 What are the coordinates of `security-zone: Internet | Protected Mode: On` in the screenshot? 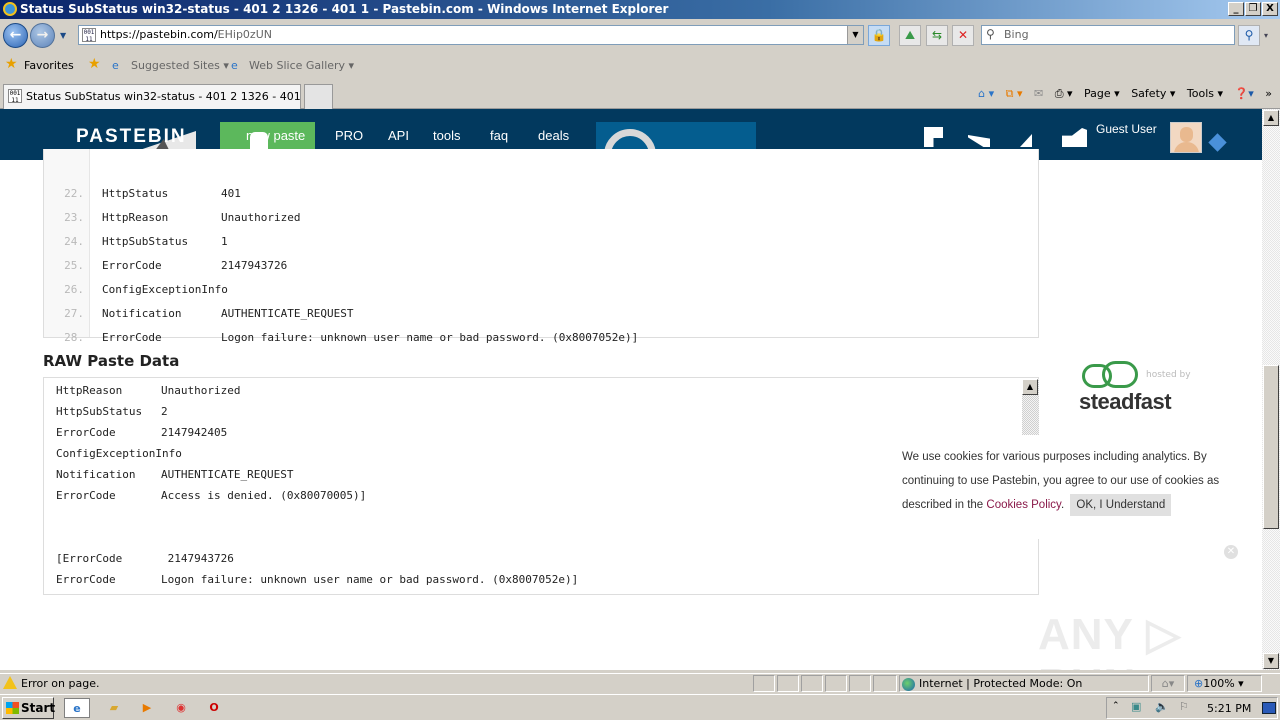 It's located at (1024, 683).